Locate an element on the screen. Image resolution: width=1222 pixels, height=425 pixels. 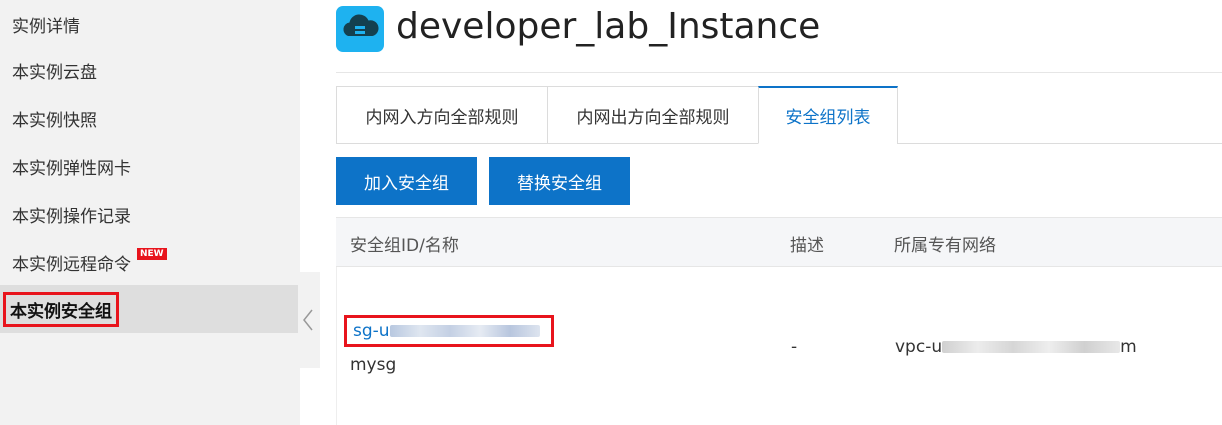
sidebar-item-label: 实例详情 is located at coordinates (46, 26).